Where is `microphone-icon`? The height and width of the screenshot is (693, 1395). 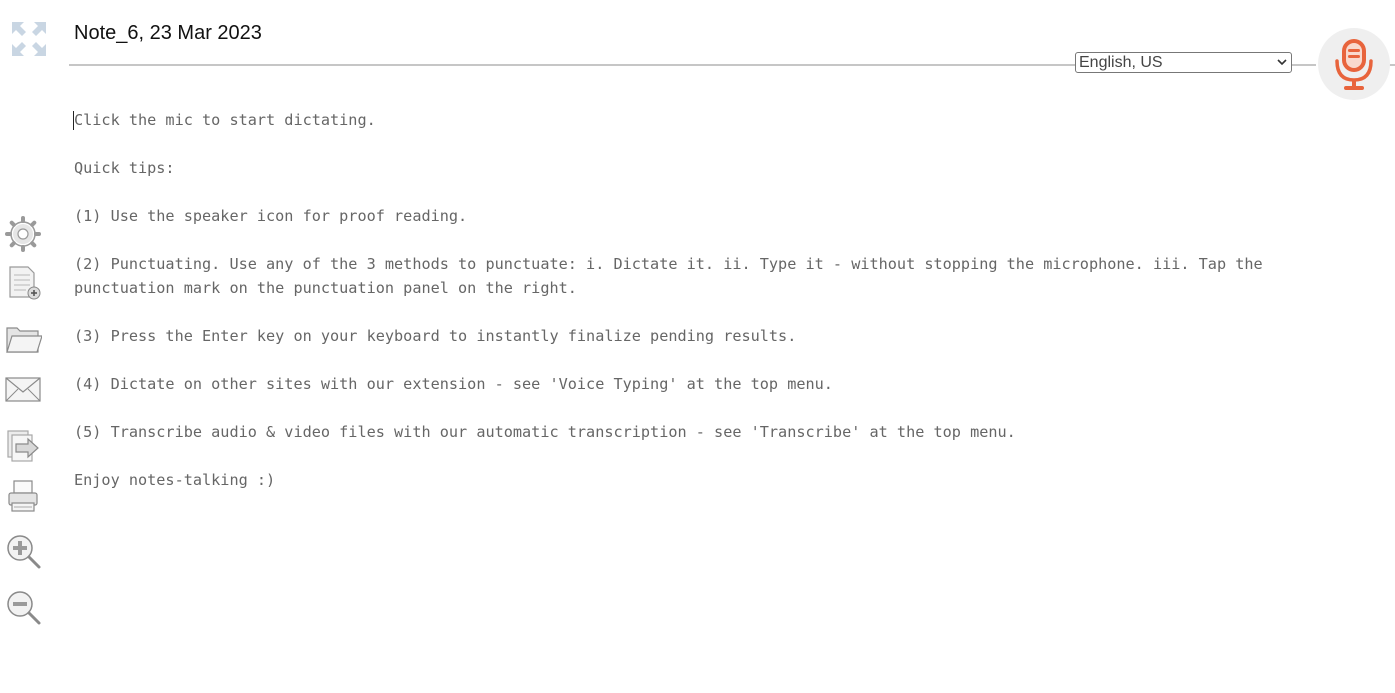 microphone-icon is located at coordinates (1354, 64).